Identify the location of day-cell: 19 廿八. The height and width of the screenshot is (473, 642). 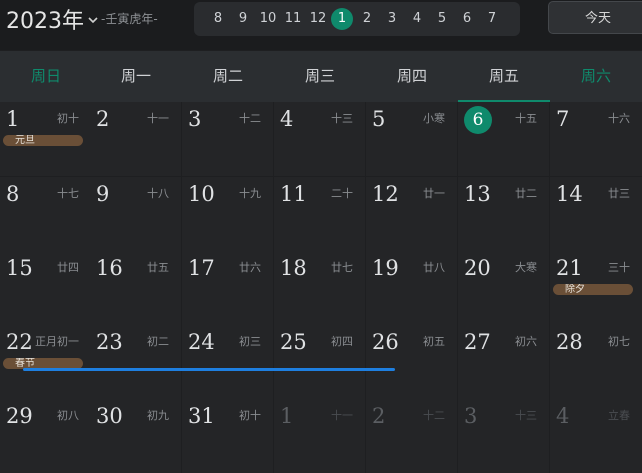
(411, 288).